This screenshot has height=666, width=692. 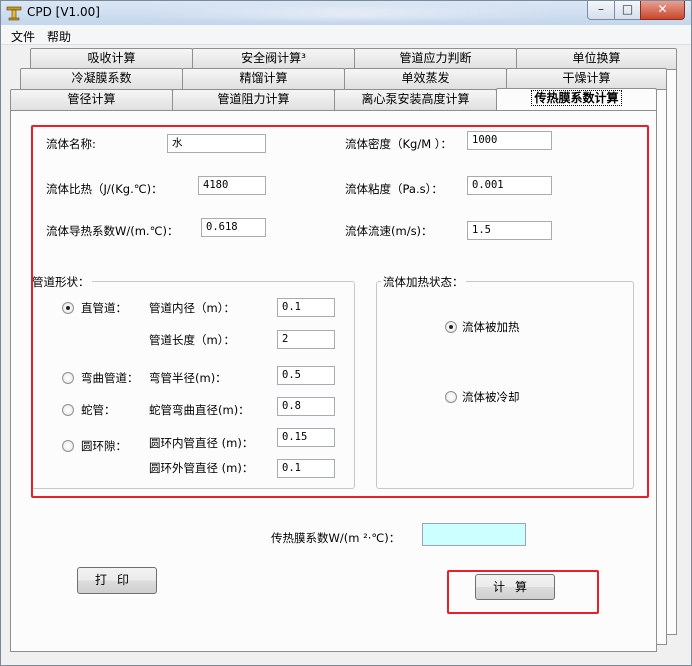 I want to click on fluid-name-label: 流体名称:, so click(x=71, y=144).